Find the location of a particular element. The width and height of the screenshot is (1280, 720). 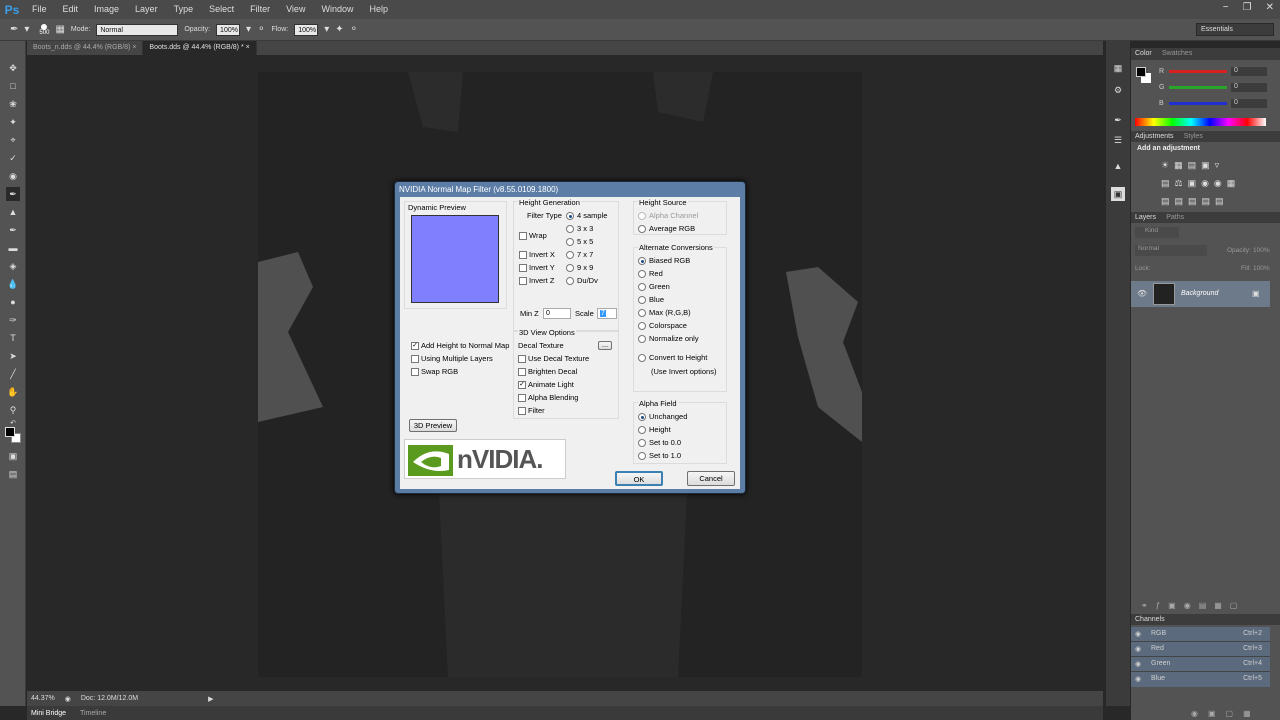

zoom-tool-icon: ⚲ is located at coordinates (13, 410).